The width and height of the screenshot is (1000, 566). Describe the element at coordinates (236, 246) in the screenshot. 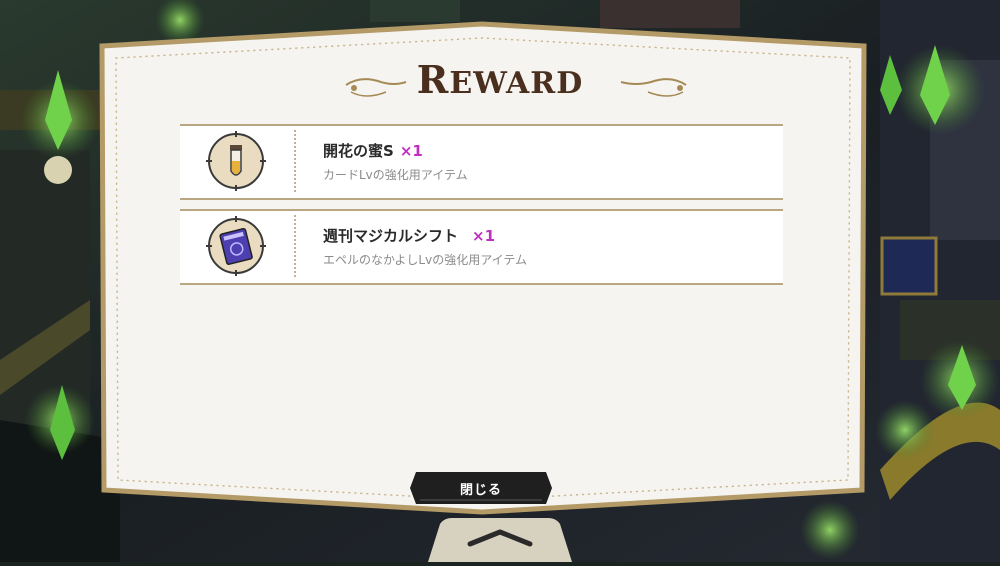

I see `magazine-icon` at that location.